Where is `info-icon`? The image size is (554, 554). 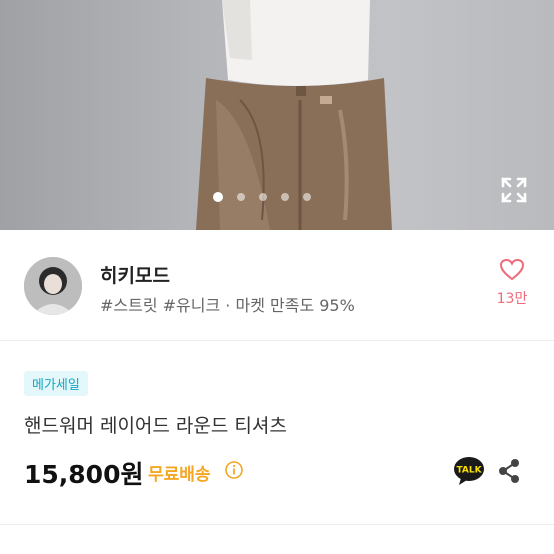
info-icon is located at coordinates (234, 470).